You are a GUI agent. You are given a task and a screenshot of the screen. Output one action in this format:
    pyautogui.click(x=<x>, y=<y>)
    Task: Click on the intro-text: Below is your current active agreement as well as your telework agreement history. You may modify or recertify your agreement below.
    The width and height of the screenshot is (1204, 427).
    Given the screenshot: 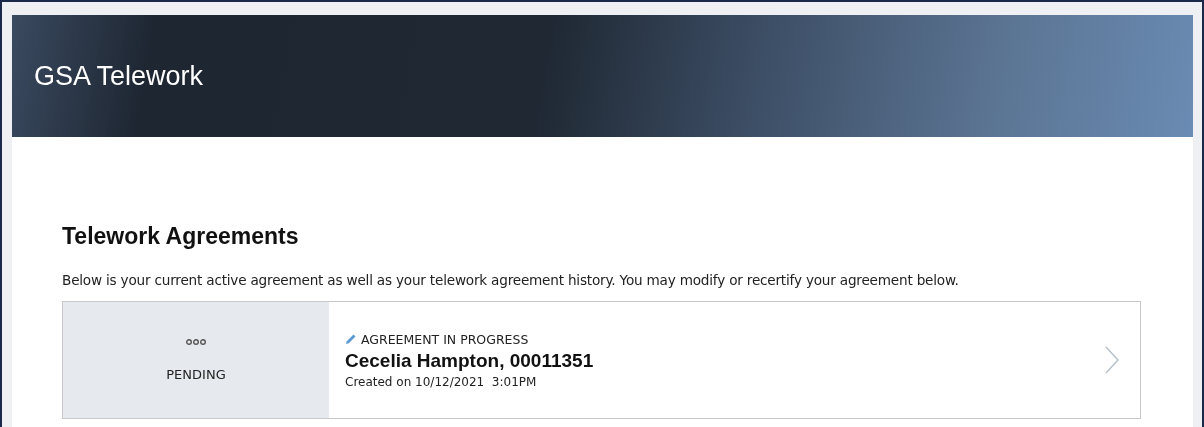 What is the action you would take?
    pyautogui.click(x=511, y=280)
    